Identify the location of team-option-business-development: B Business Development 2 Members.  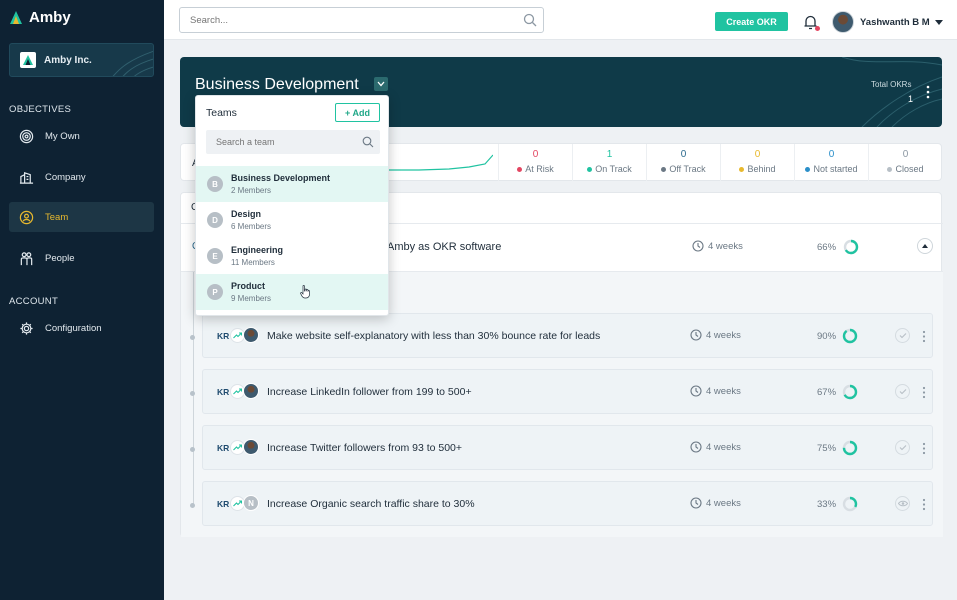
(292, 184).